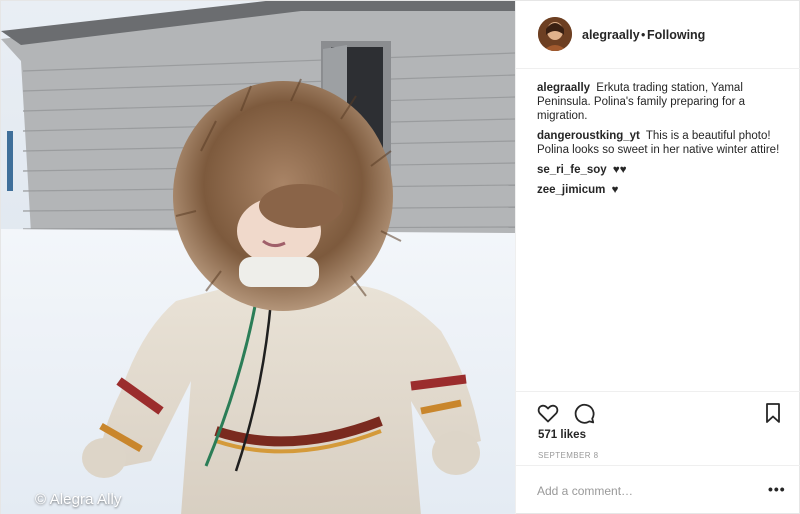  I want to click on comment-item: zee_jimicum ♥, so click(662, 190).